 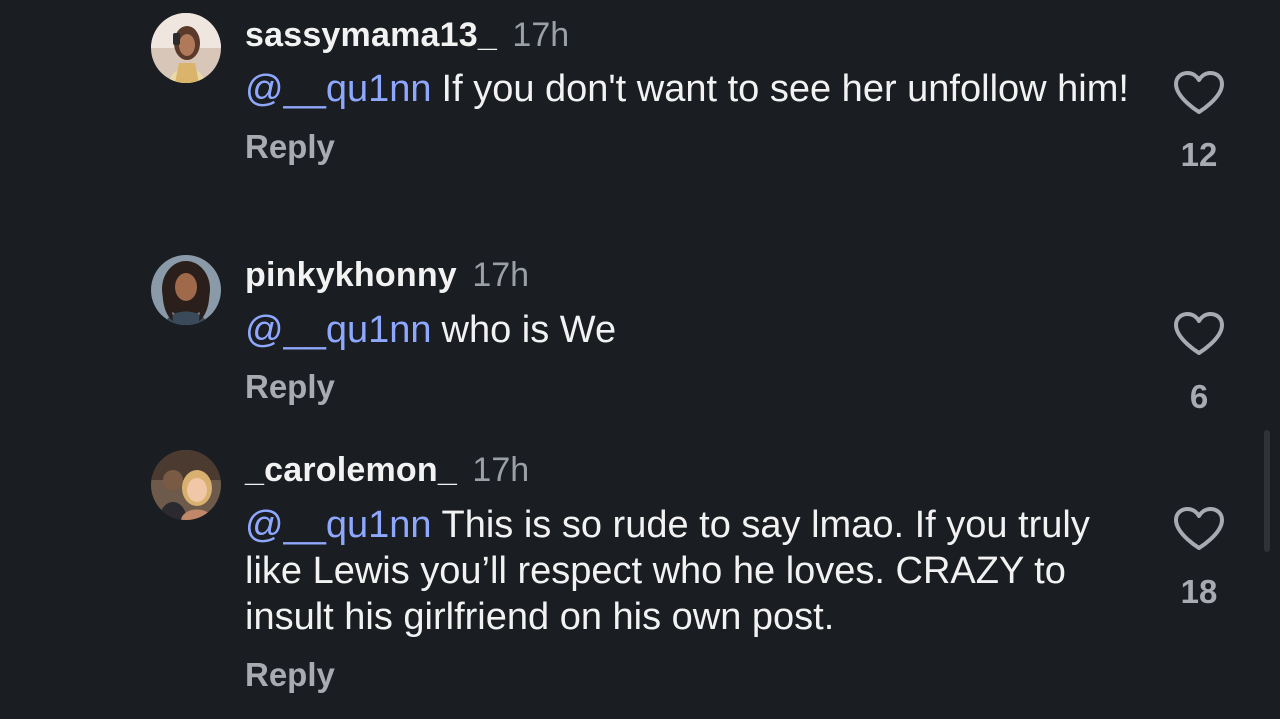 What do you see at coordinates (351, 275) in the screenshot?
I see `username: pinkykhonny` at bounding box center [351, 275].